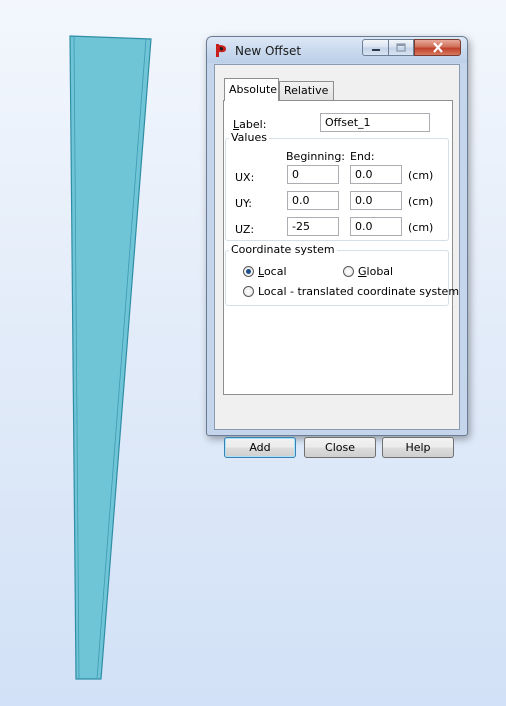  Describe the element at coordinates (248, 291) in the screenshot. I see `radio-local-translated` at that location.